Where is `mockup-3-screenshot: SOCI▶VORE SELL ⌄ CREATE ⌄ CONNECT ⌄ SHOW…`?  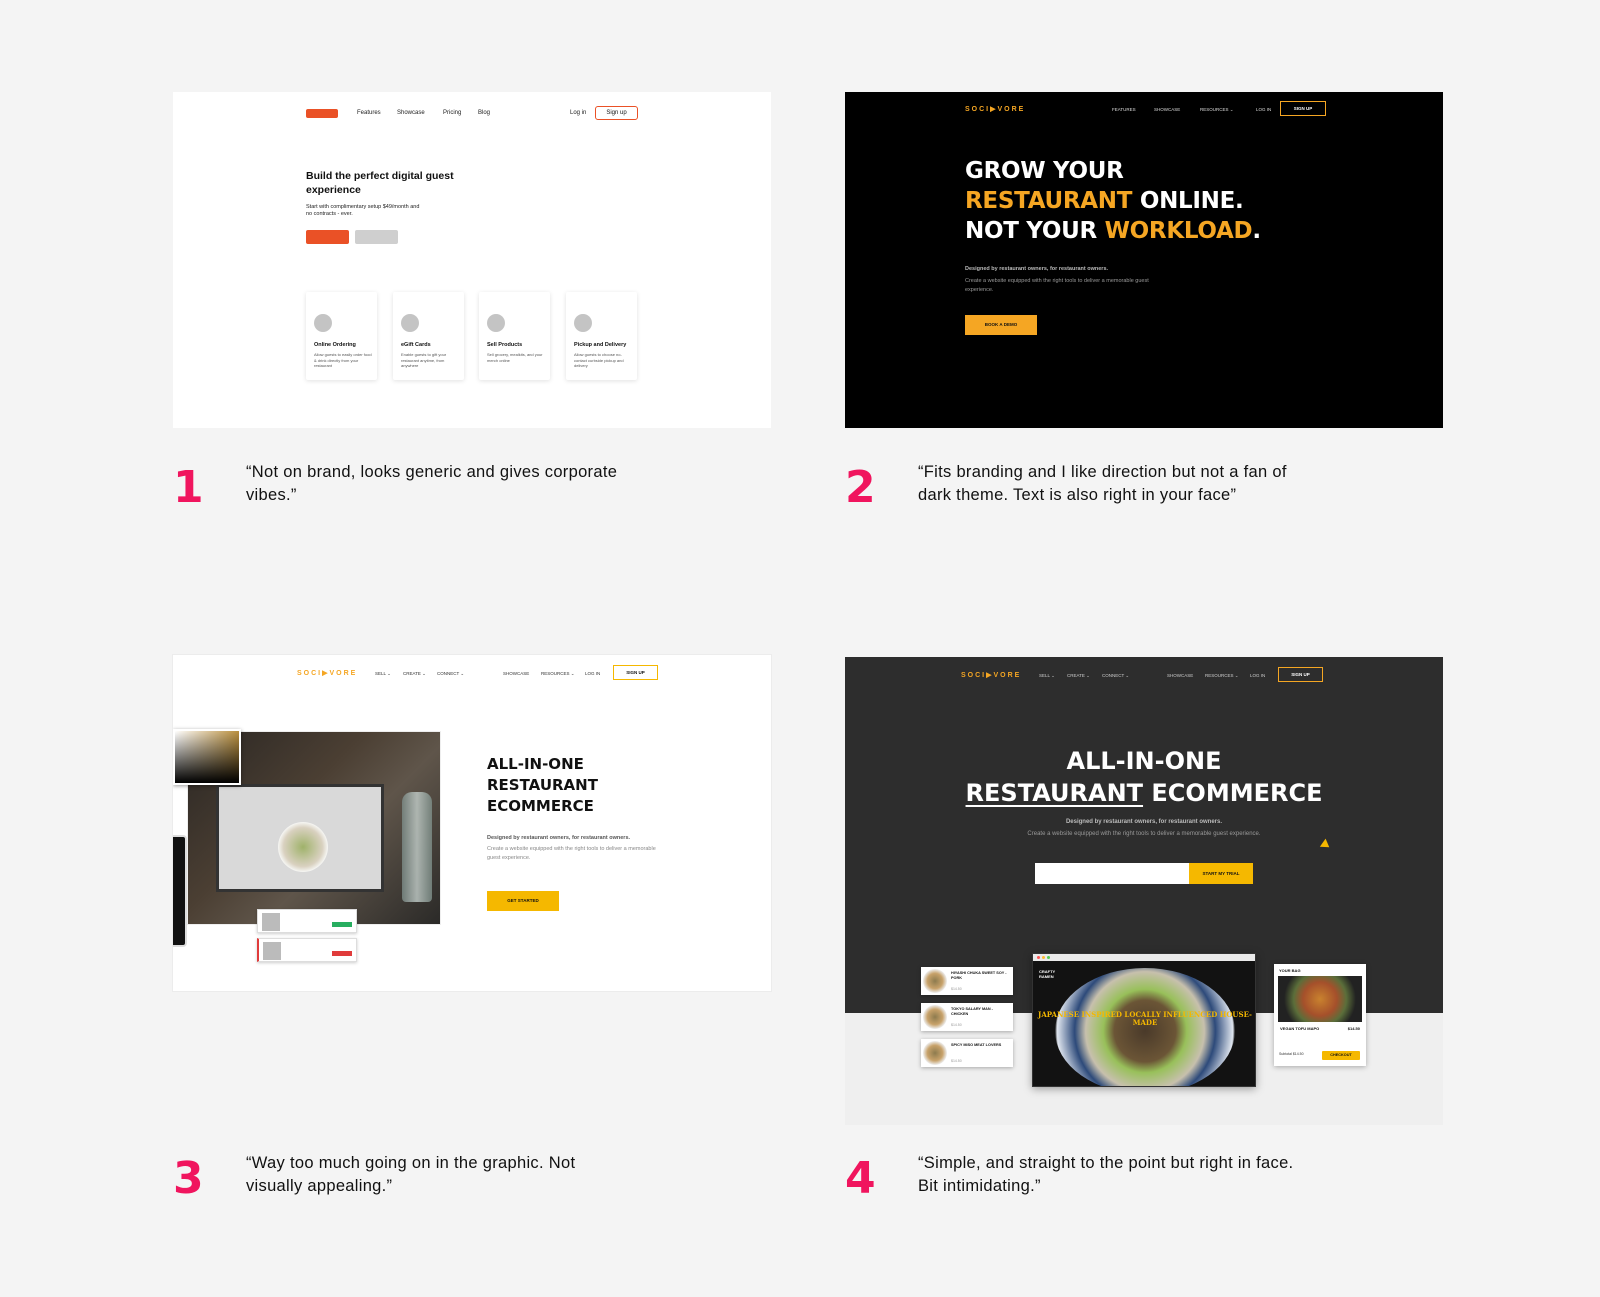
mockup-3-screenshot: SOCI▶VORE SELL ⌄ CREATE ⌄ CONNECT ⌄ SHOW… is located at coordinates (472, 823).